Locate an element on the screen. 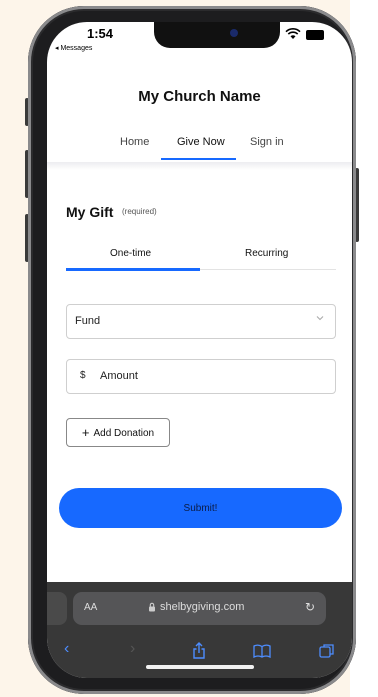 The height and width of the screenshot is (697, 378). bookmarks-icon is located at coordinates (262, 653).